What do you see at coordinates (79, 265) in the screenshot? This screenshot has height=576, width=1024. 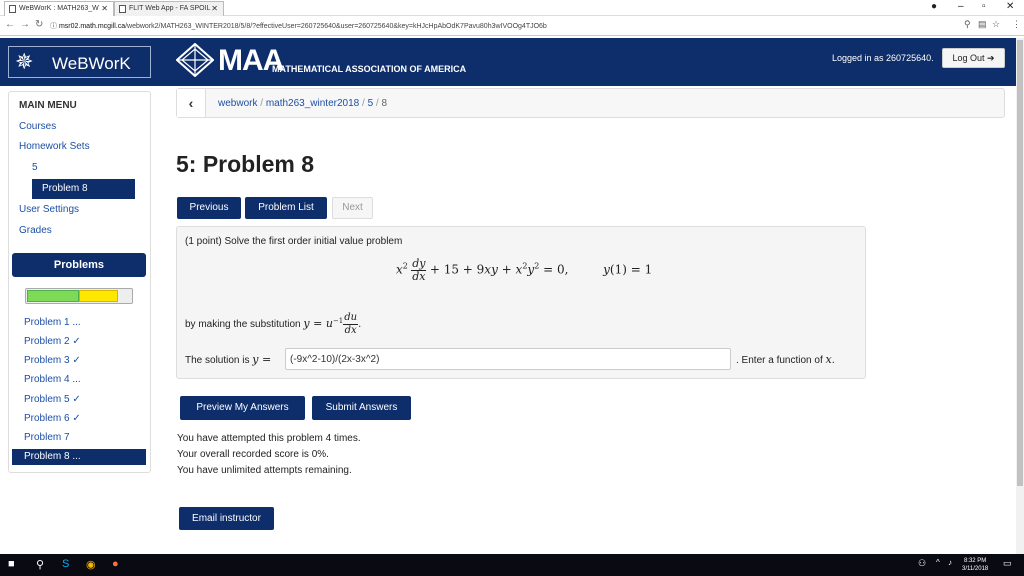 I see `problems-button: Problems` at bounding box center [79, 265].